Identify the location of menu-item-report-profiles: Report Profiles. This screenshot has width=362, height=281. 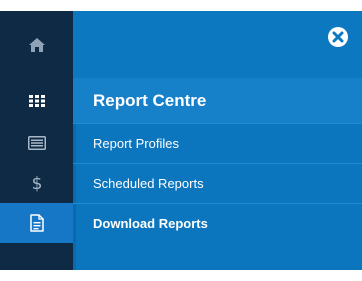
(217, 142).